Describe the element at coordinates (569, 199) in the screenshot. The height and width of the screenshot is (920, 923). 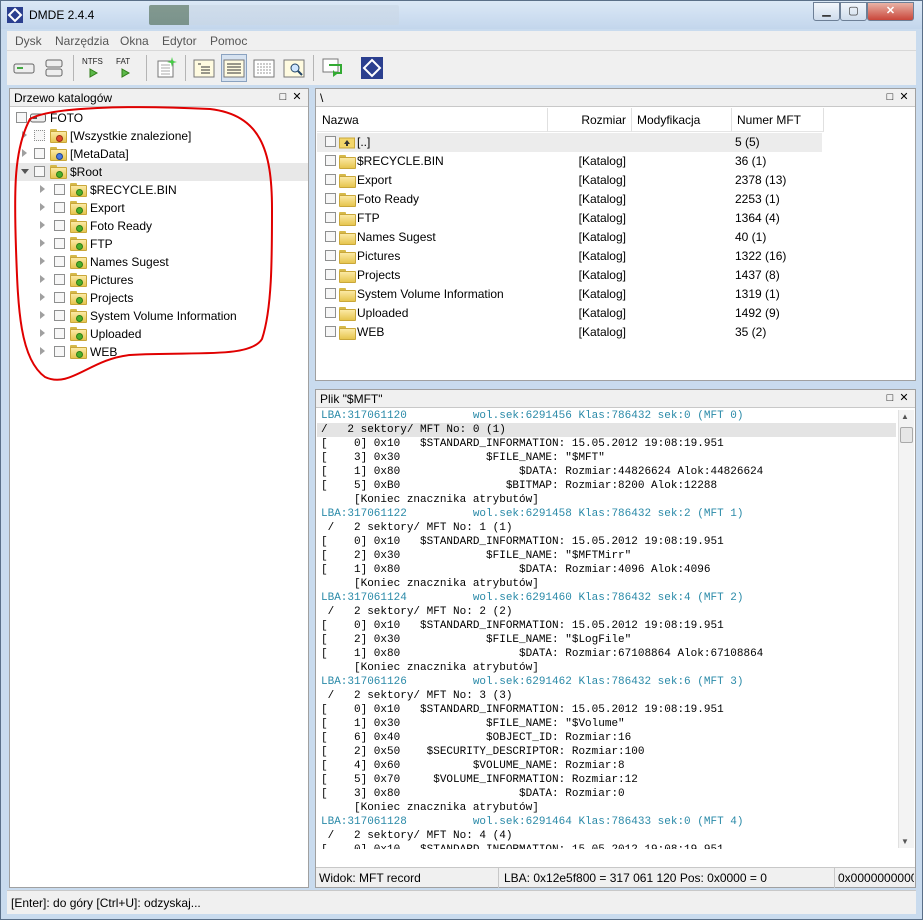
I see `list-item: Foto Ready [Katalog] 2253 (1)` at that location.